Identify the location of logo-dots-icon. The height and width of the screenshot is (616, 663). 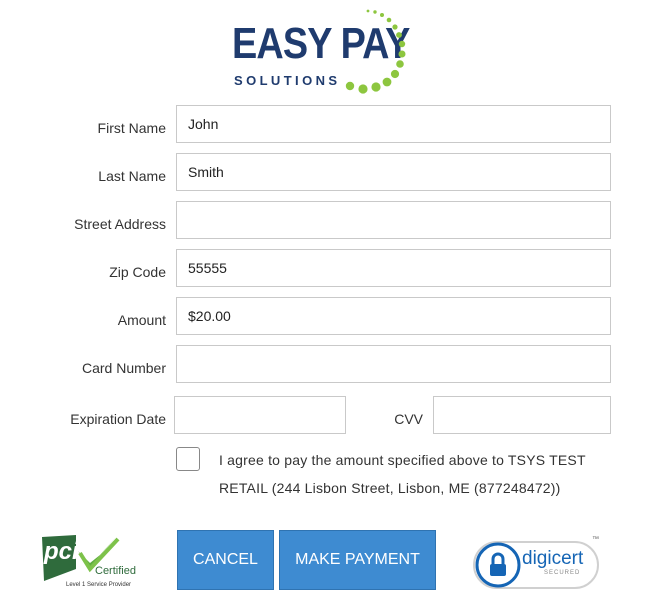
(375, 51).